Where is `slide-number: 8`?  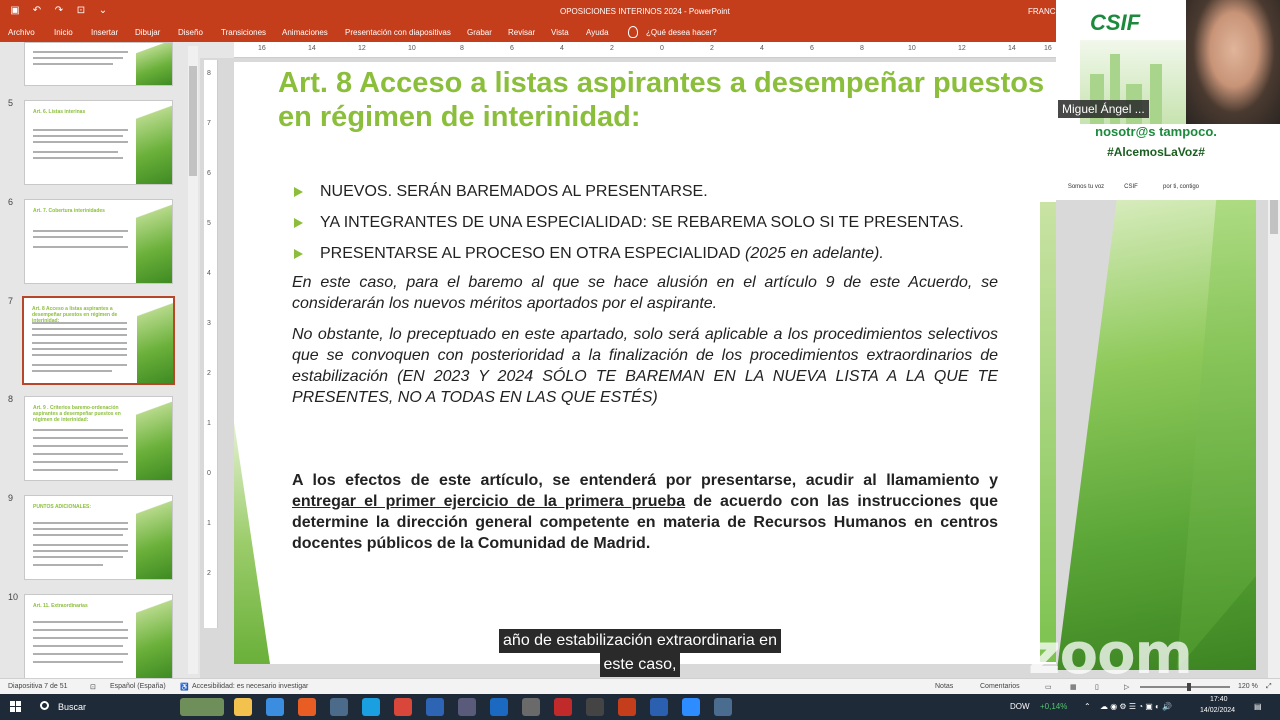
slide-number: 8 is located at coordinates (11, 399).